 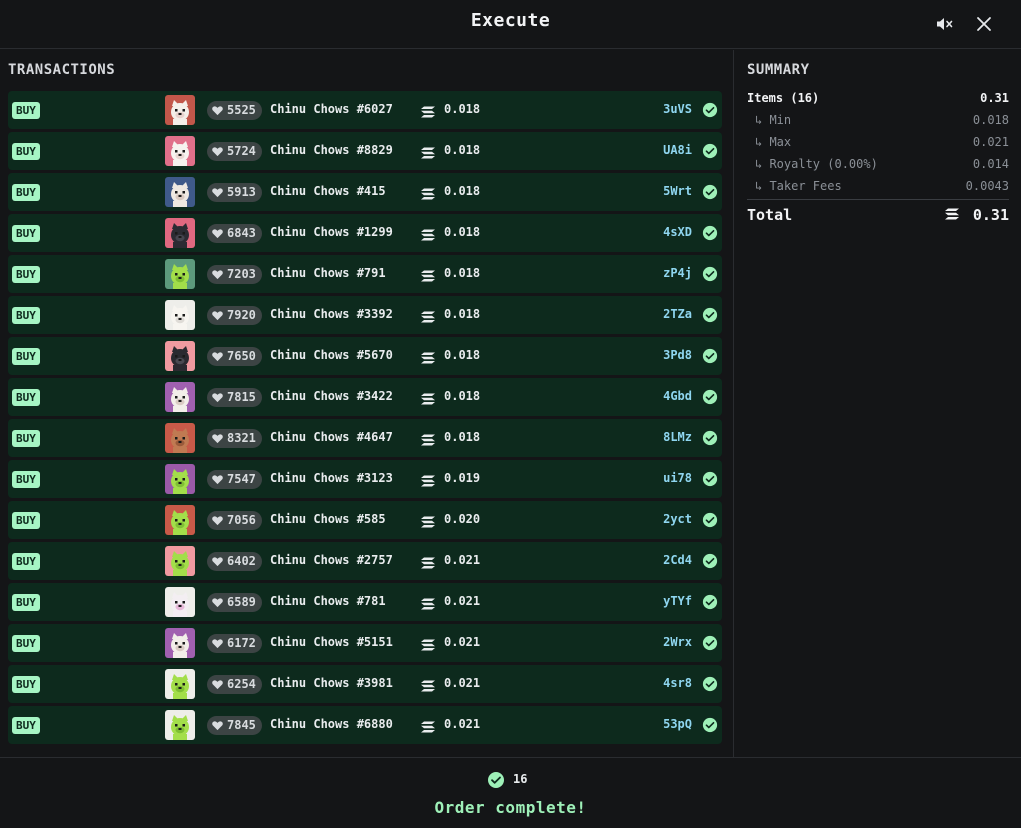 I want to click on rarity-rank: 7056, so click(x=234, y=520).